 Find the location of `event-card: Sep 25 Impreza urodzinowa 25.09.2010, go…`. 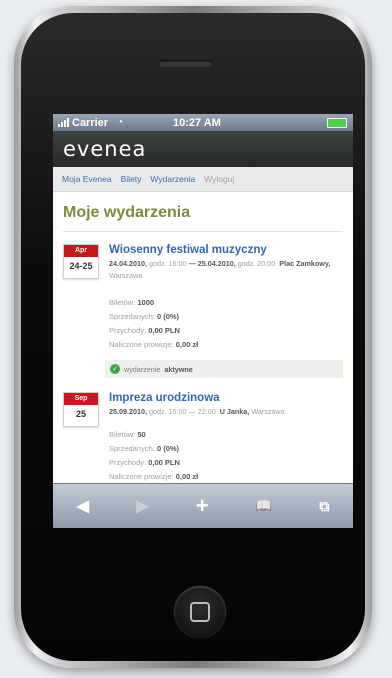

event-card: Sep 25 Impreza urodzinowa 25.09.2010, go… is located at coordinates (203, 431).